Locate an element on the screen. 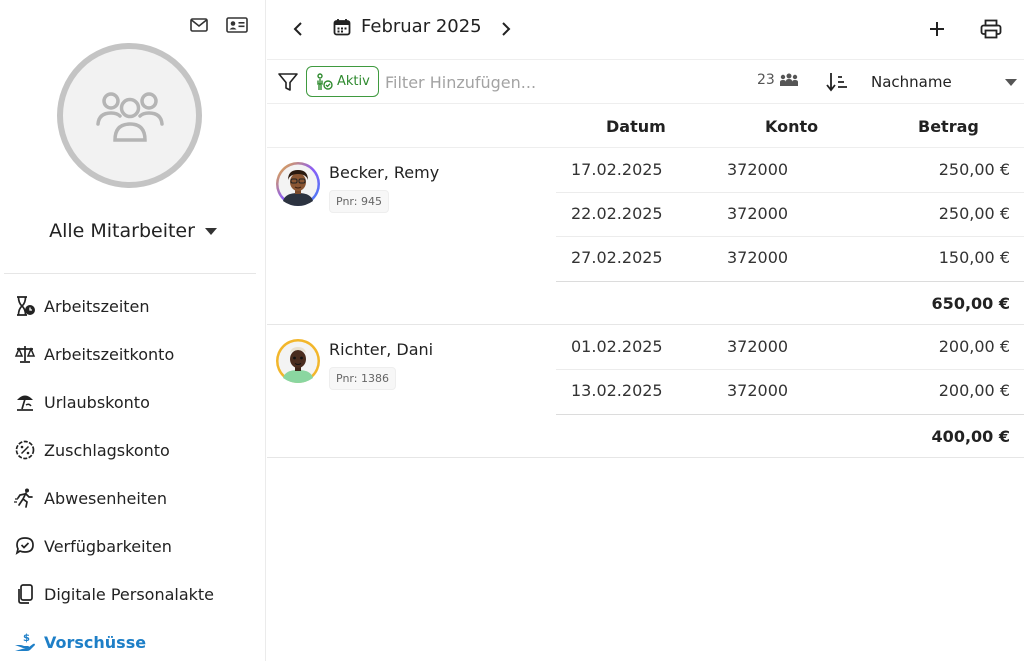 The width and height of the screenshot is (1024, 661). employee-name: Becker, Remy is located at coordinates (384, 172).